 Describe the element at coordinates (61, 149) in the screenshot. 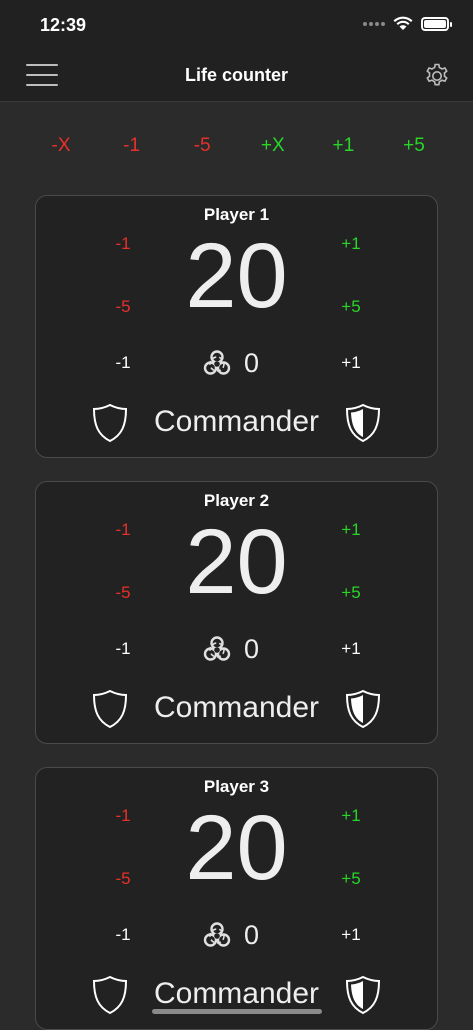

I see `quick-minus-x-button: -X` at that location.